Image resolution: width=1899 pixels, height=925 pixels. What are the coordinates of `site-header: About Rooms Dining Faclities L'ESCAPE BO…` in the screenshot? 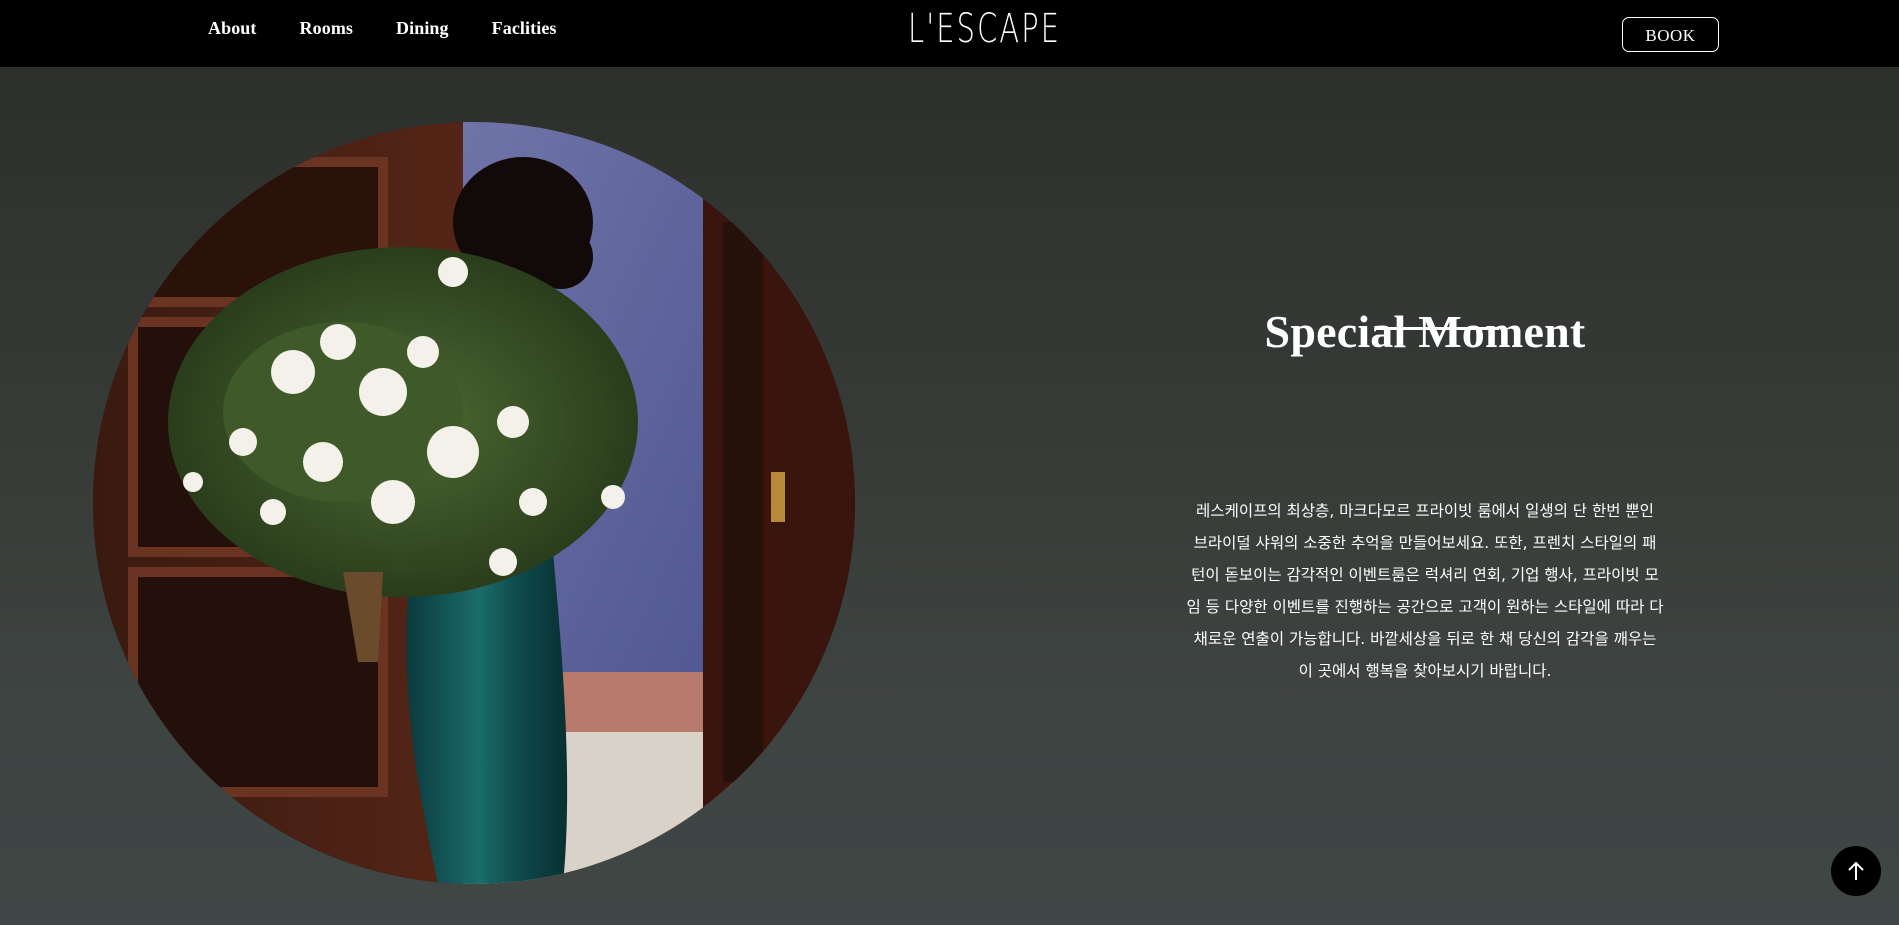 It's located at (949, 33).